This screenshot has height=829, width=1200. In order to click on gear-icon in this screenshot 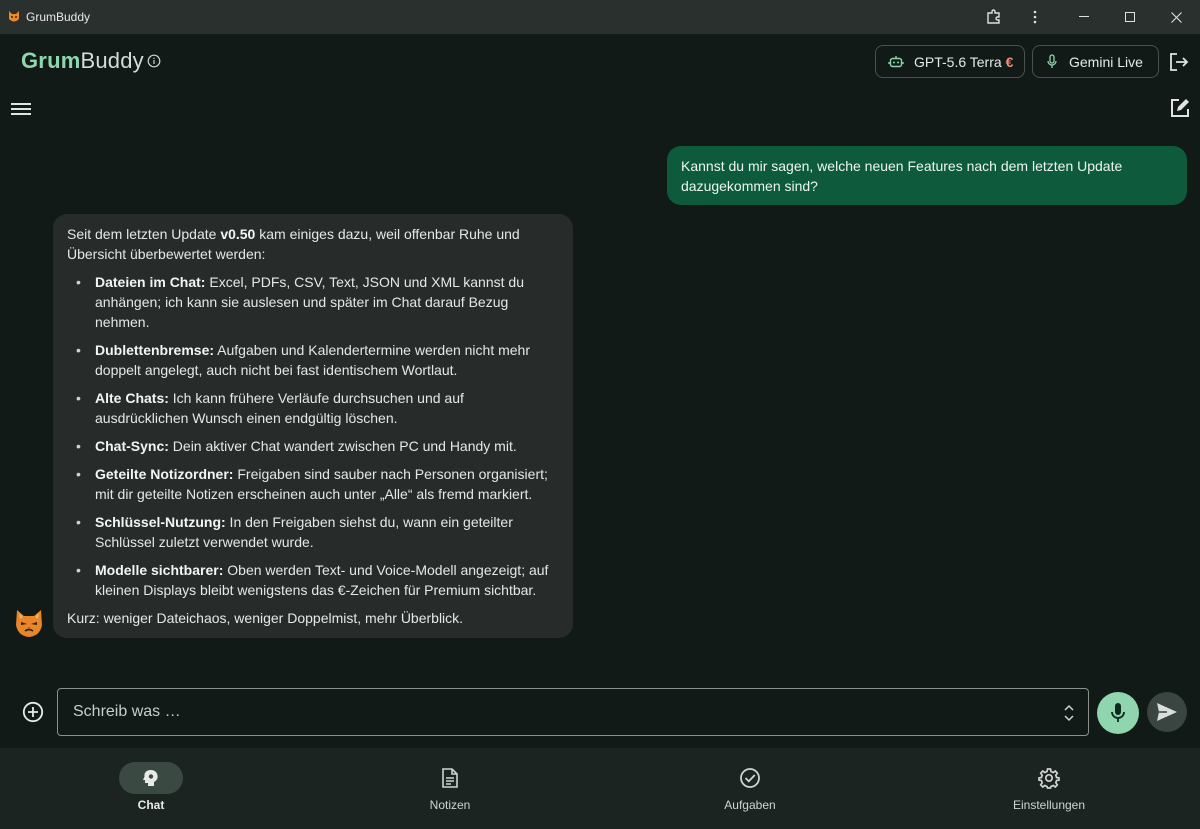, I will do `click(1049, 778)`.